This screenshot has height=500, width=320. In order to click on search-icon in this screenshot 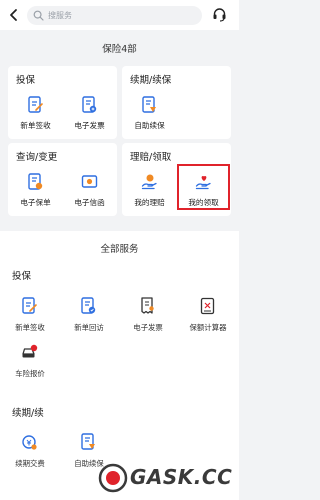, I will do `click(38, 15)`.